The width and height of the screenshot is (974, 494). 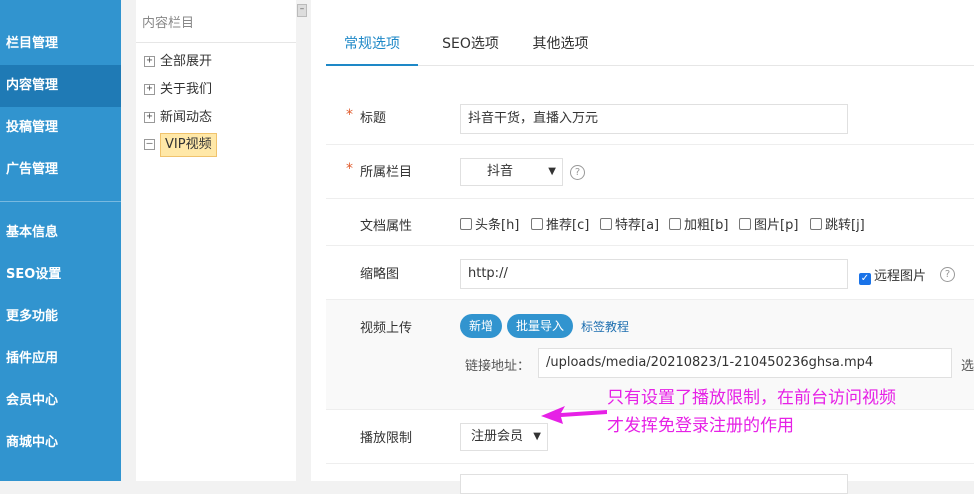 I want to click on remote-image-label: 远程图片, so click(x=900, y=276).